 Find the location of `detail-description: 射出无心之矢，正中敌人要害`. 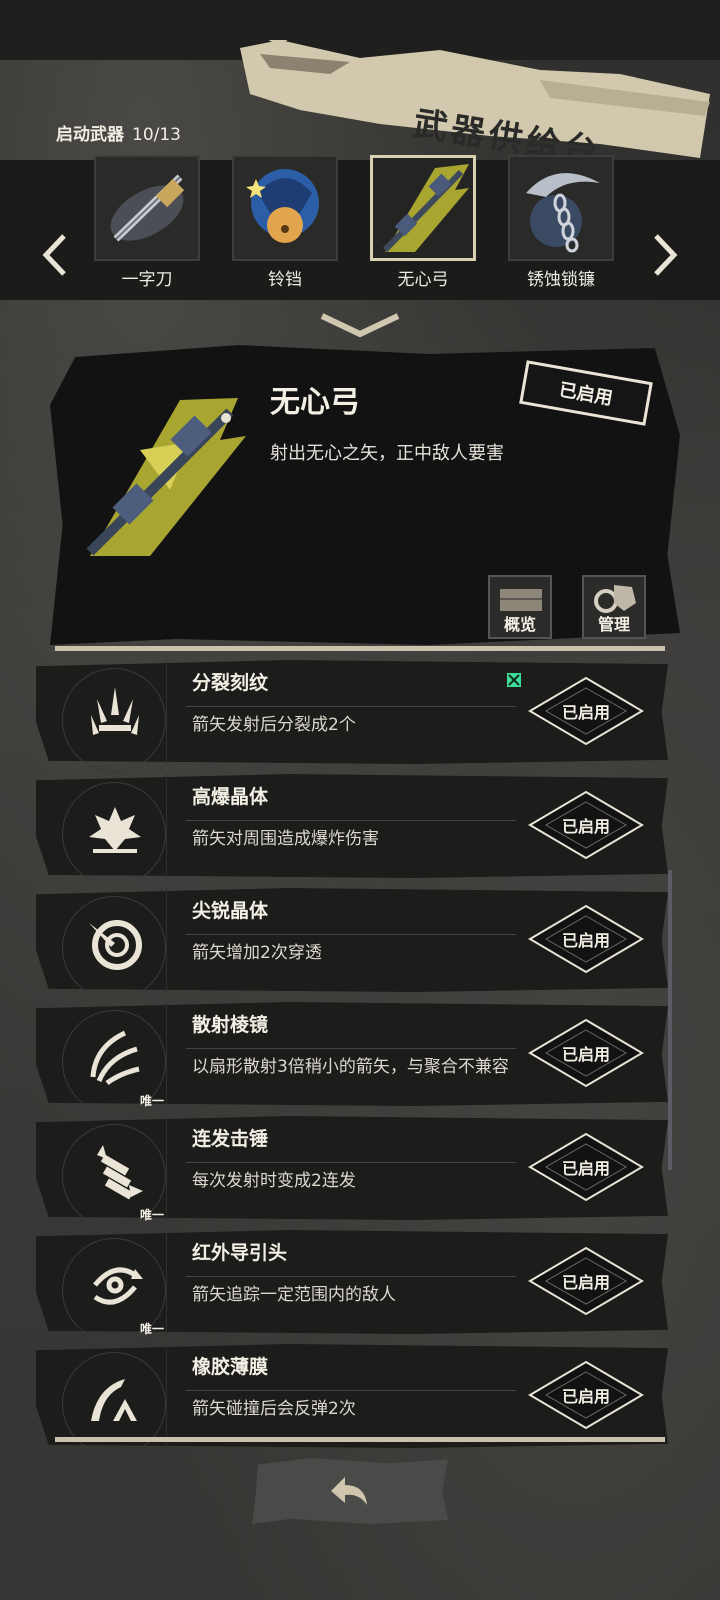

detail-description: 射出无心之矢，正中敌人要害 is located at coordinates (387, 453).